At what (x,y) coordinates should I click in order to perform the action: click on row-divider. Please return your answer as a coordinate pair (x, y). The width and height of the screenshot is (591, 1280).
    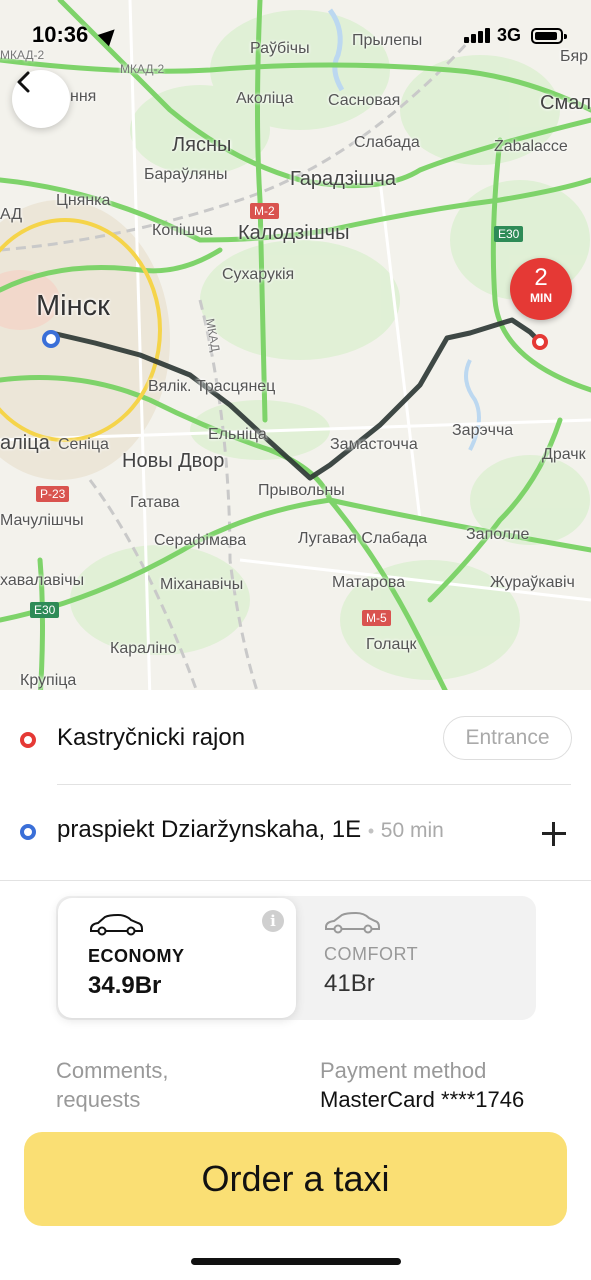
    Looking at the image, I should click on (314, 784).